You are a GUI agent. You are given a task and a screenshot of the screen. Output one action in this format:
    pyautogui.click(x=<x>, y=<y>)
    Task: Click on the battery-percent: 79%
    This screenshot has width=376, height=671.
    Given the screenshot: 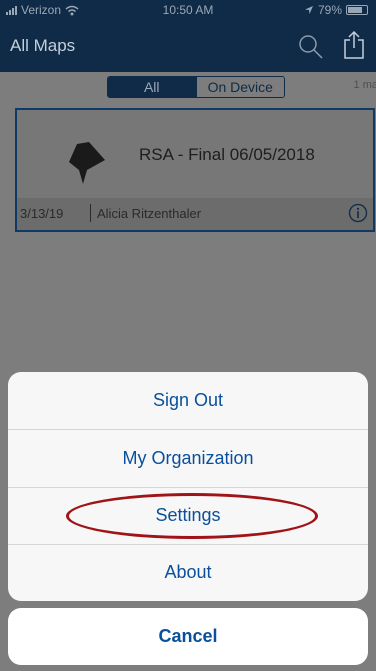 What is the action you would take?
    pyautogui.click(x=329, y=10)
    